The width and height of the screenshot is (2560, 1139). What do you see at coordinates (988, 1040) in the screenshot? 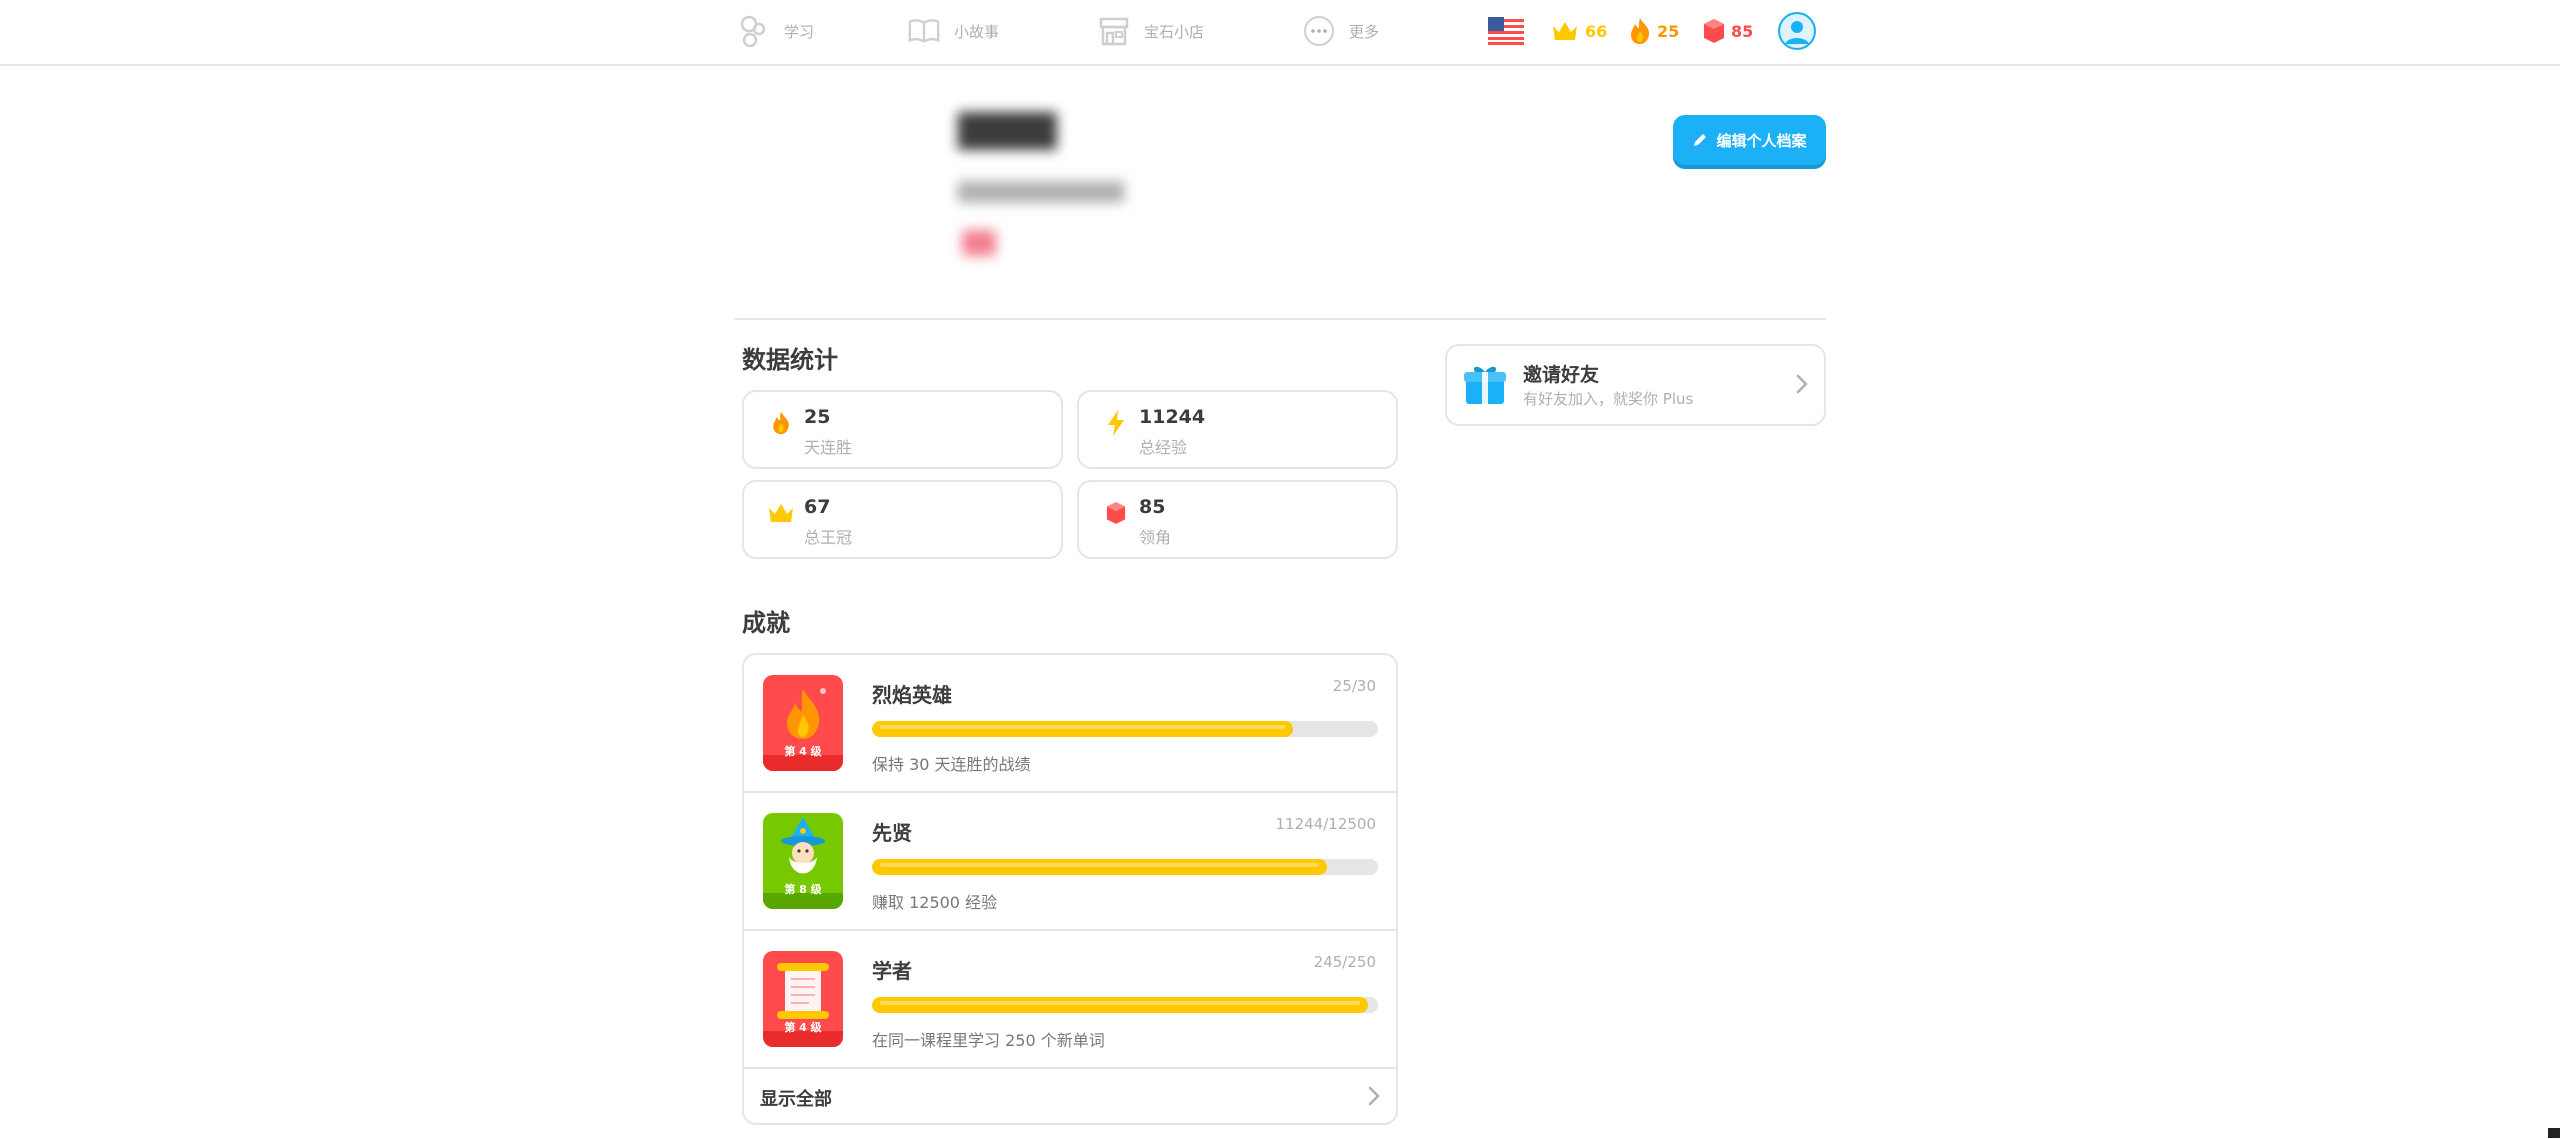
I see `achievement-description: 在同一课程里学习 250 个新单词` at bounding box center [988, 1040].